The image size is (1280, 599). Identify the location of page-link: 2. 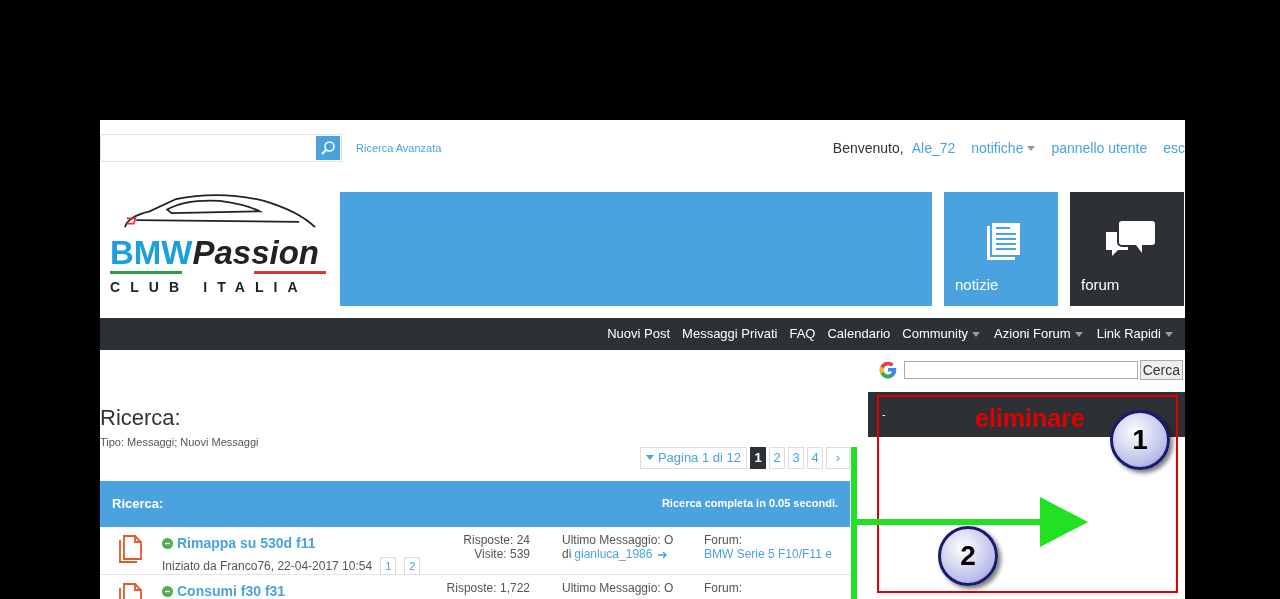
(777, 457).